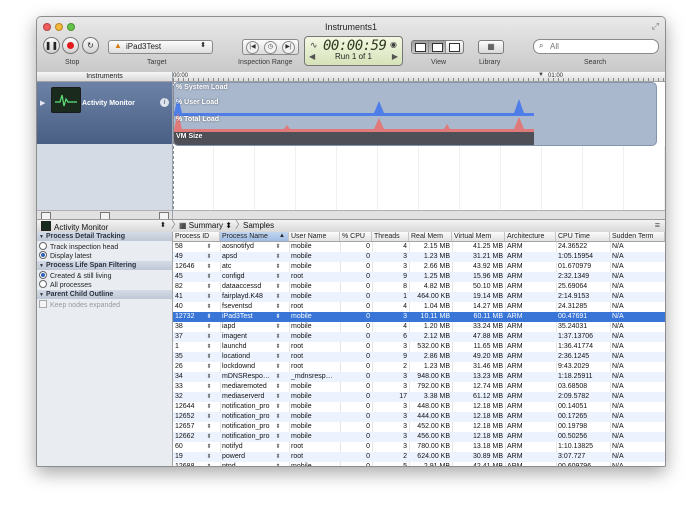 The width and height of the screenshot is (700, 515). What do you see at coordinates (174, 150) in the screenshot?
I see `inspection-head-line` at bounding box center [174, 150].